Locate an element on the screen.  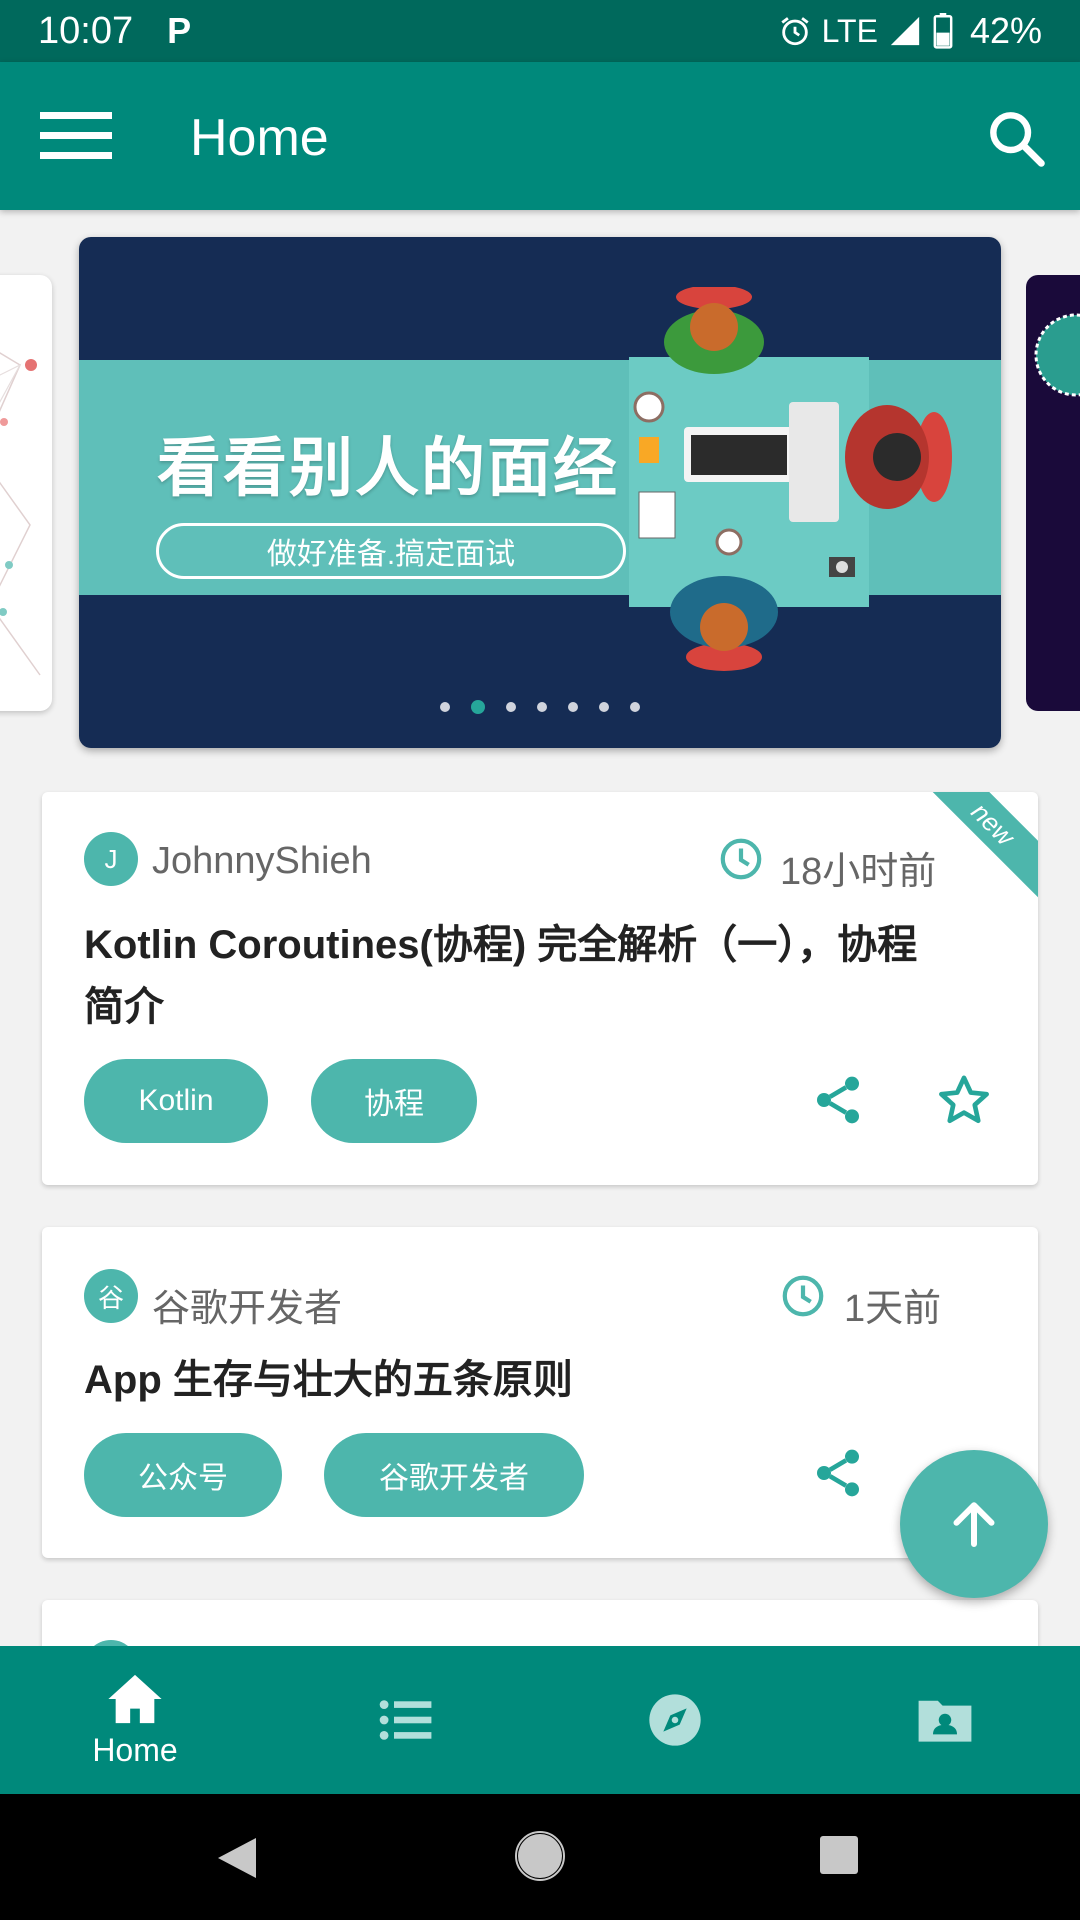
author-avatar: 谷 is located at coordinates (111, 1296).